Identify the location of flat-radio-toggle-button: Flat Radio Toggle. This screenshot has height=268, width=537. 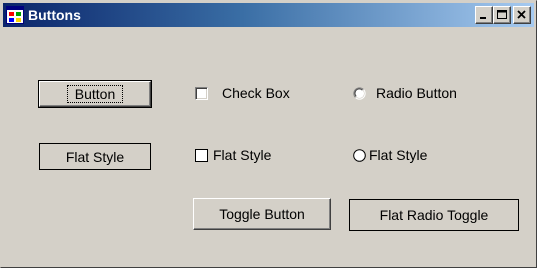
(434, 215).